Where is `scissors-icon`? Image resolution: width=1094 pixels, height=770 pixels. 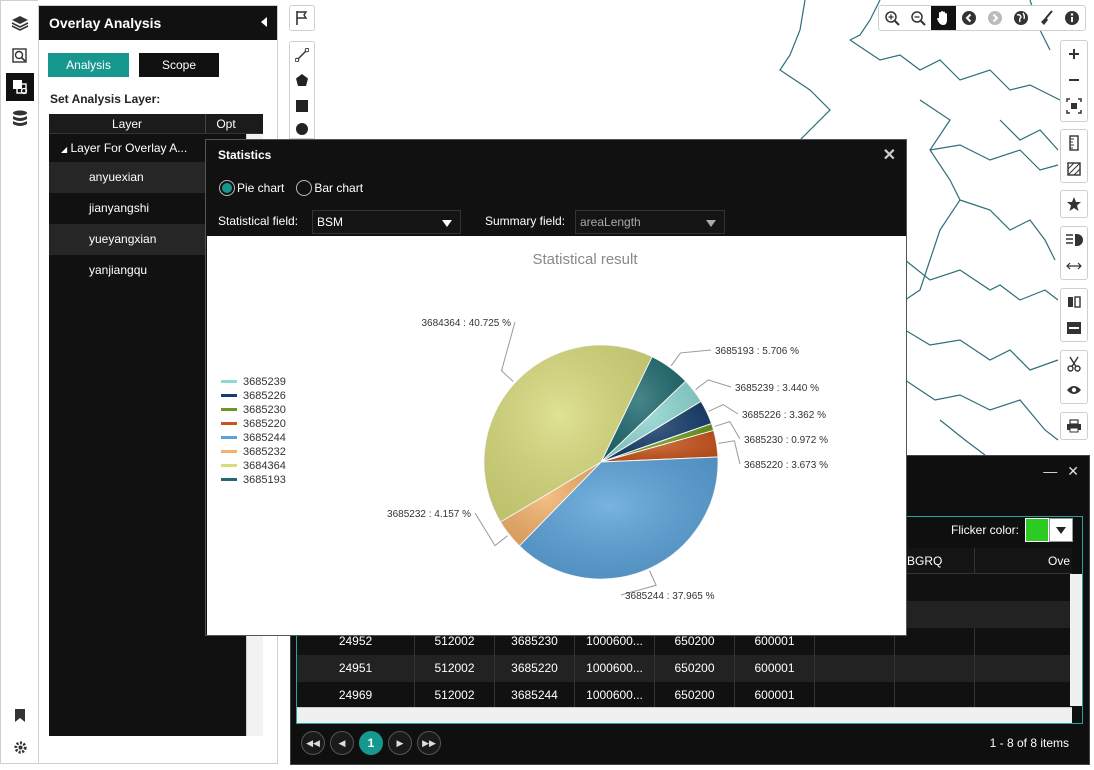
scissors-icon is located at coordinates (1074, 364).